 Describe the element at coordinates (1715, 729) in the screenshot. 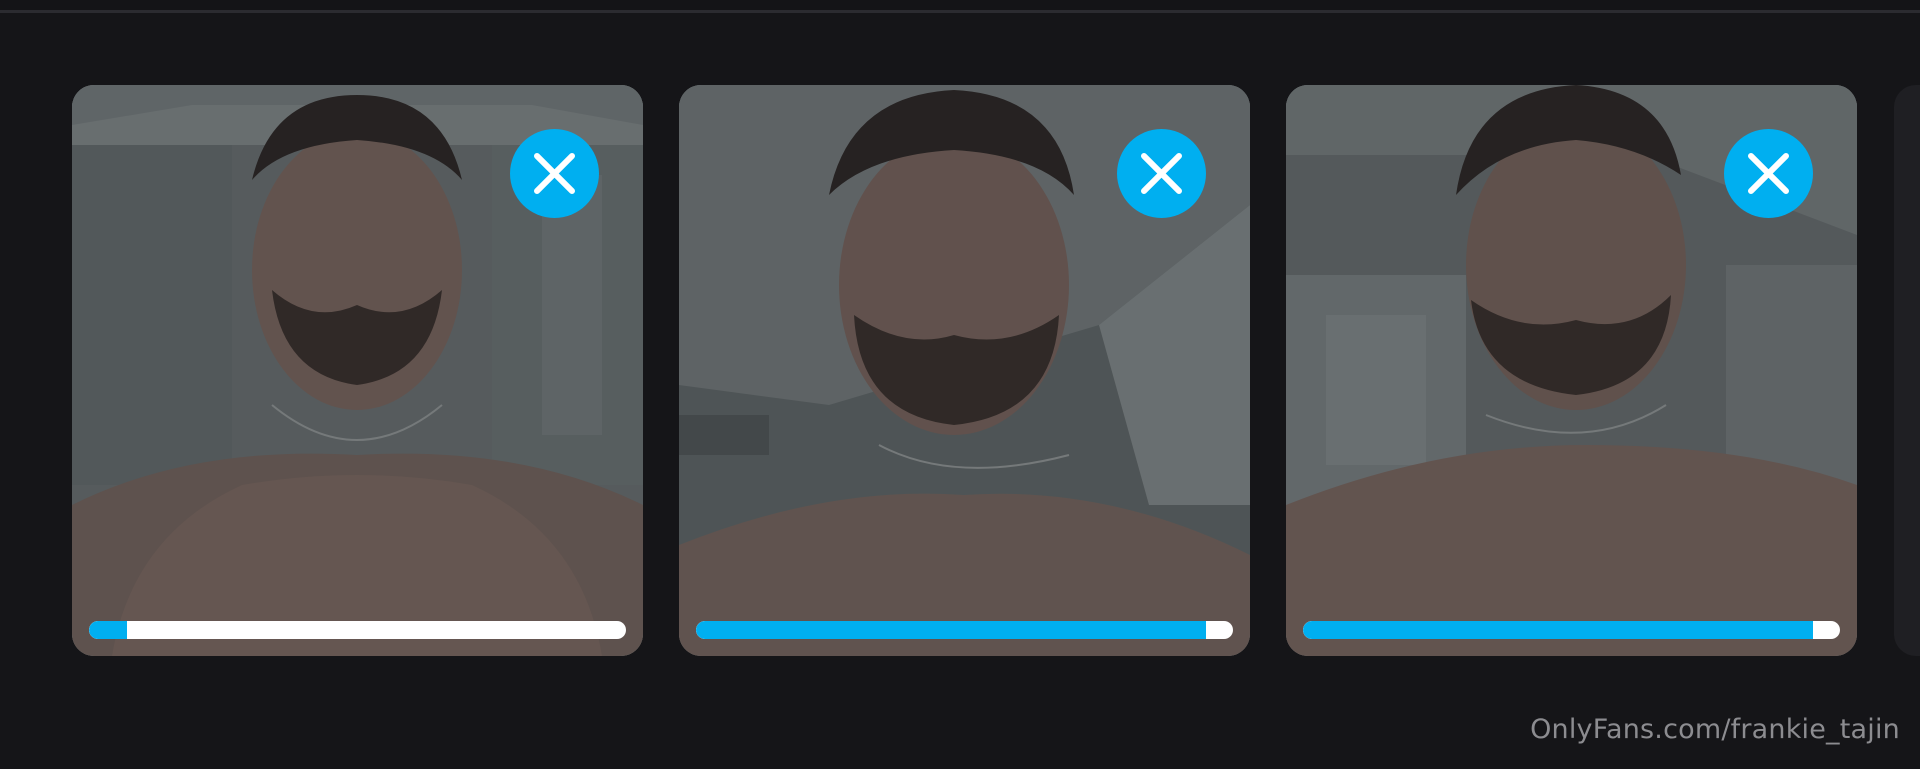

I see `watermark-text: OnlyFans.com/frankie_tajin` at that location.